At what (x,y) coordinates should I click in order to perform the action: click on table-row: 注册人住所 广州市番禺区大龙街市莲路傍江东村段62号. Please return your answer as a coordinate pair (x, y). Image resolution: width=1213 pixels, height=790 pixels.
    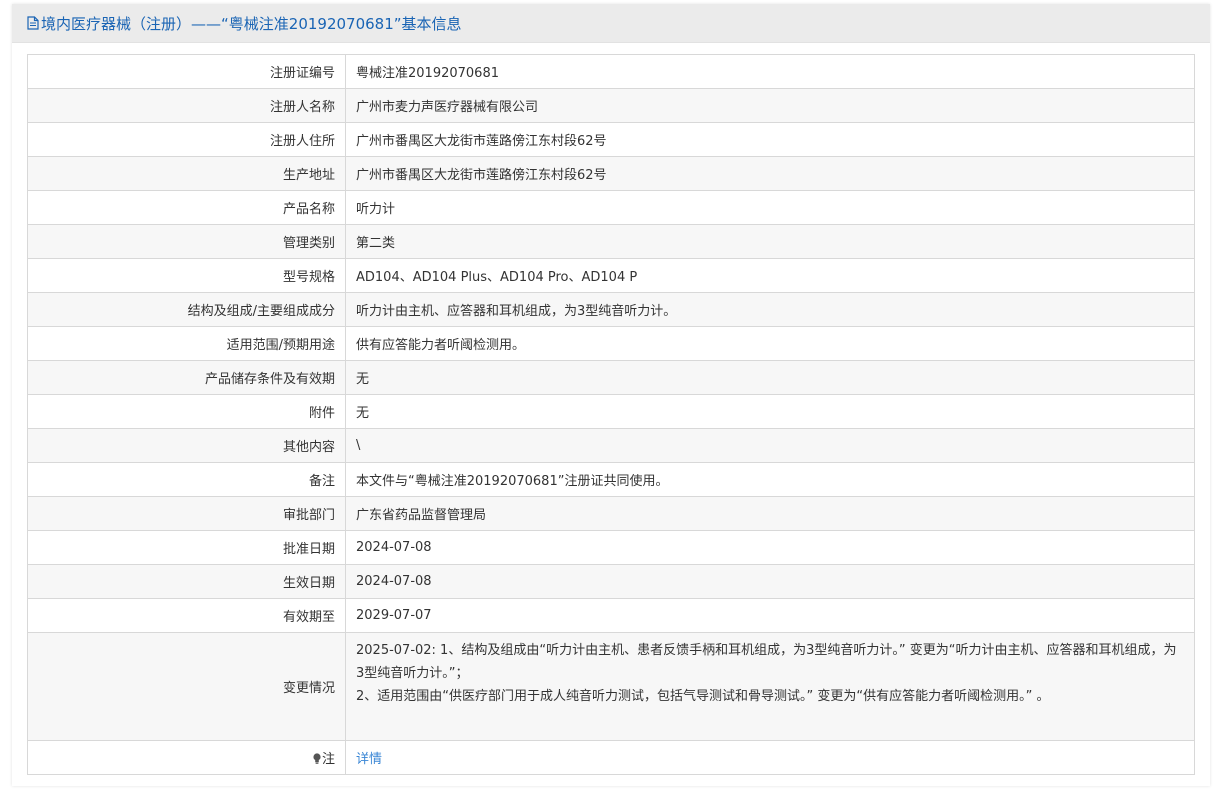
    Looking at the image, I should click on (611, 139).